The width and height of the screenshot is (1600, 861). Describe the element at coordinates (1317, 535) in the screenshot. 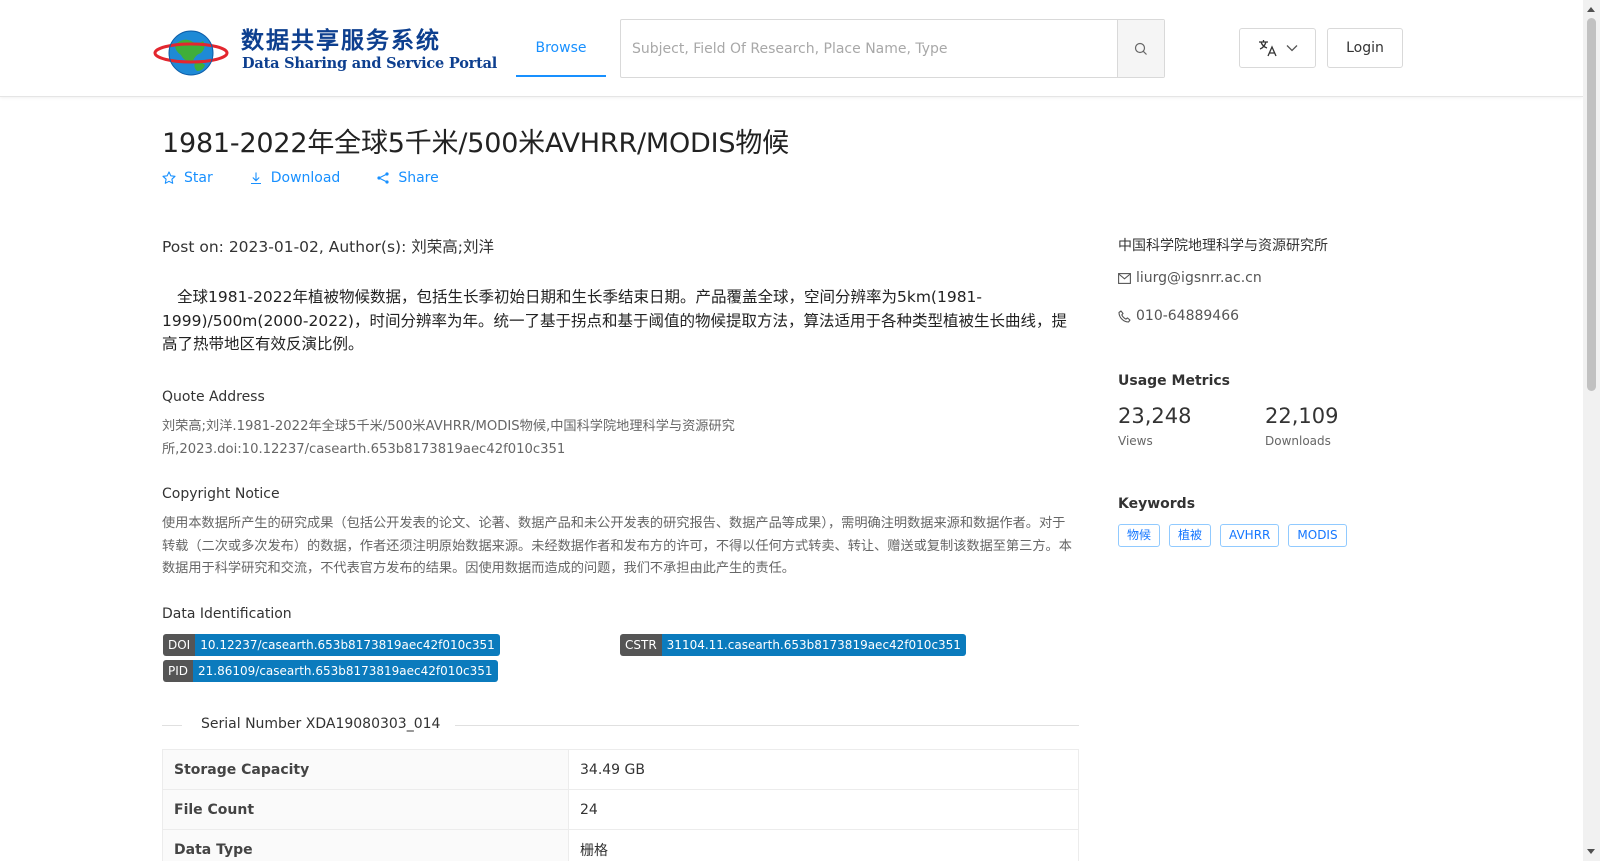

I see `keyword-tag: MODIS` at that location.